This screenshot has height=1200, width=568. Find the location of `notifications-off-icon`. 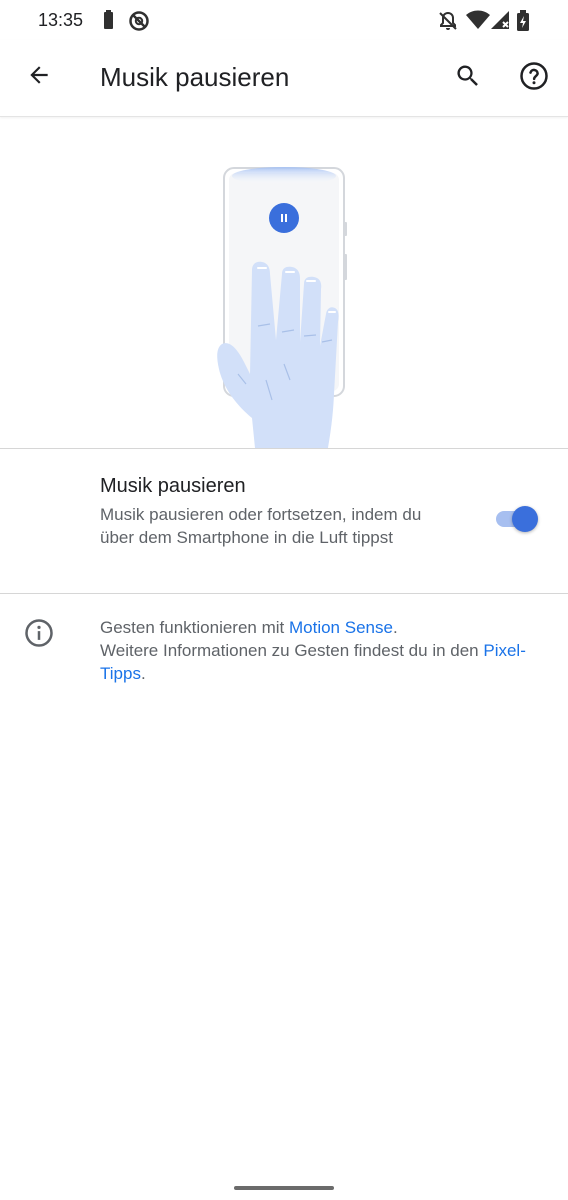

notifications-off-icon is located at coordinates (448, 23).